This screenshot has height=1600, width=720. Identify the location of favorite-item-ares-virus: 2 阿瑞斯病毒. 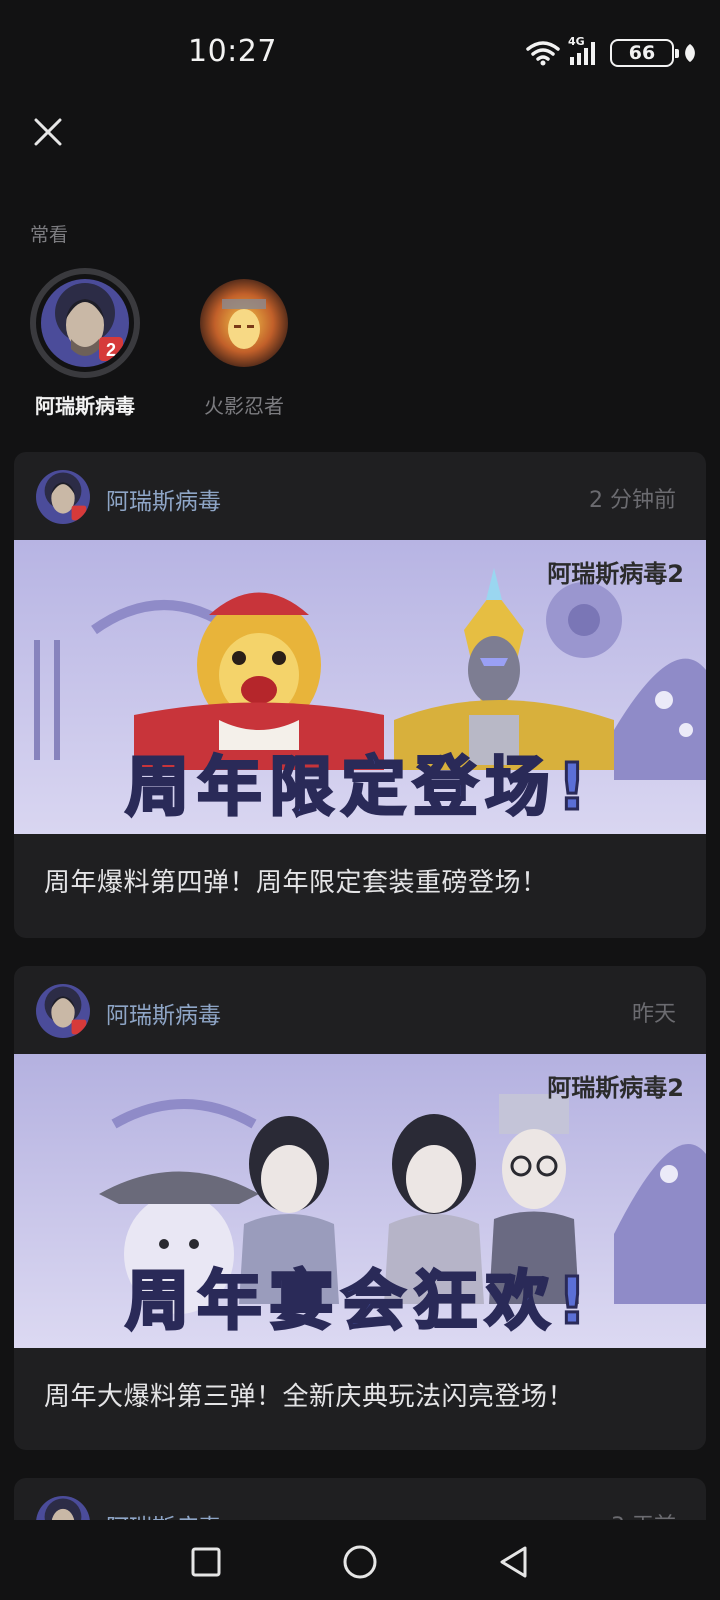
(85, 343).